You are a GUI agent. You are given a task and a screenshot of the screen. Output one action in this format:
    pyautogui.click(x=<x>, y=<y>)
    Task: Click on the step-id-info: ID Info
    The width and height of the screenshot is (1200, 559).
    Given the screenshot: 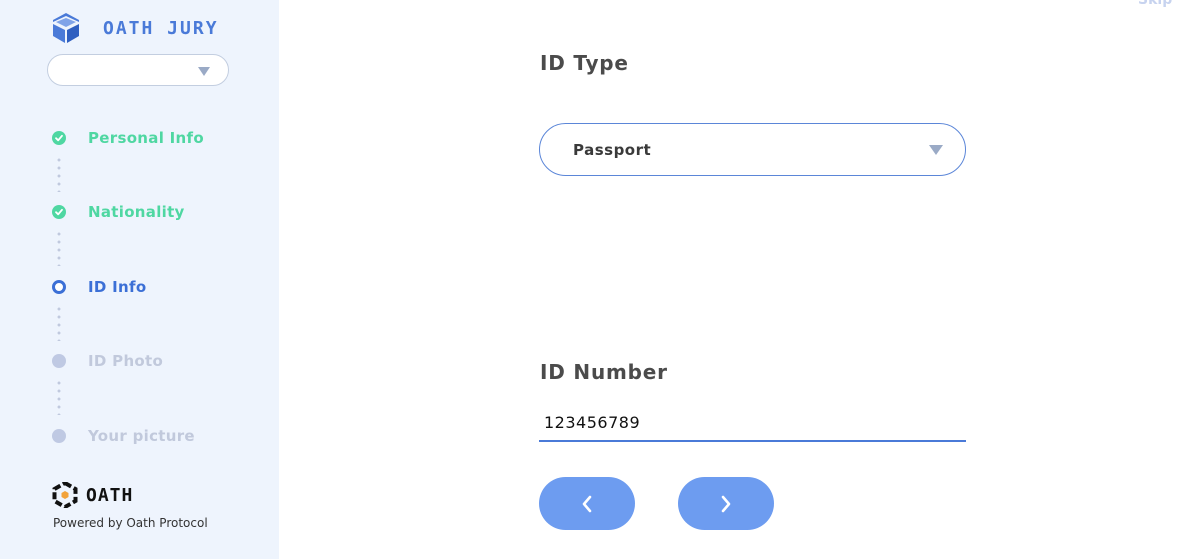 What is the action you would take?
    pyautogui.click(x=99, y=287)
    